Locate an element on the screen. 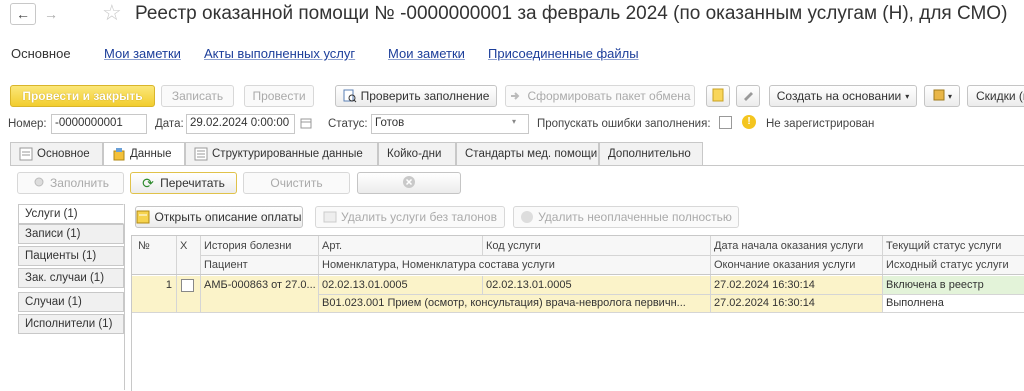  reread-button: ⟳ Перечитать is located at coordinates (183, 183).